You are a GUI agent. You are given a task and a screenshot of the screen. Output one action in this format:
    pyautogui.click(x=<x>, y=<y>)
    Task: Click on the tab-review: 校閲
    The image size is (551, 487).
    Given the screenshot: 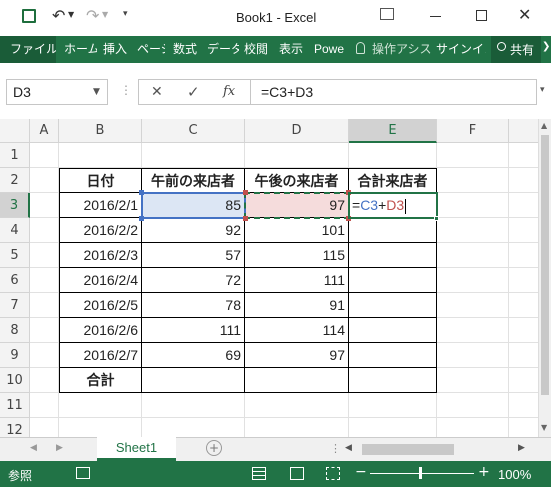 What is the action you would take?
    pyautogui.click(x=258, y=49)
    